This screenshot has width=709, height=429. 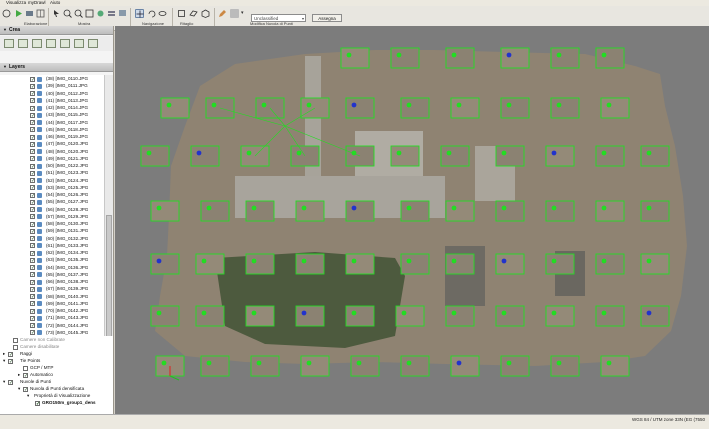 What do you see at coordinates (205, 13) in the screenshot?
I see `cube-icon` at bounding box center [205, 13].